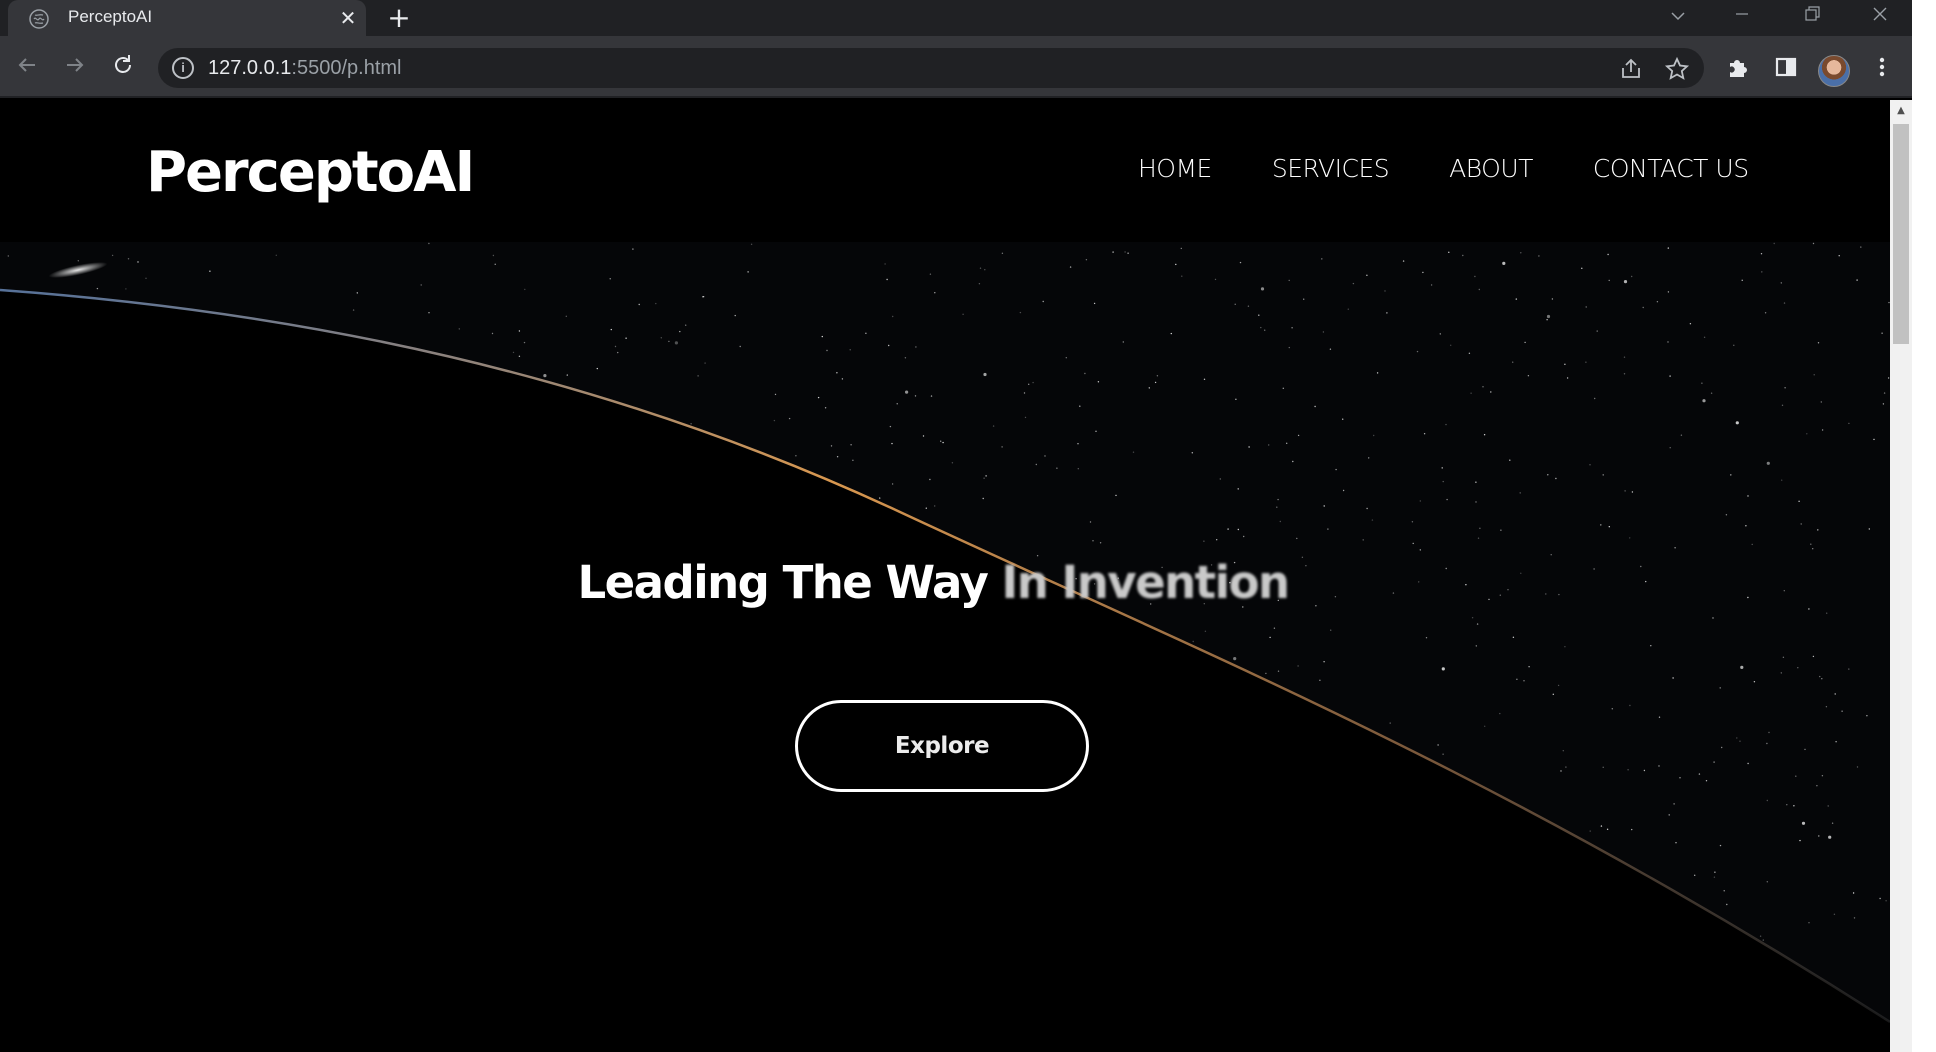 The image size is (1936, 1052). Describe the element at coordinates (27, 65) in the screenshot. I see `back-icon` at that location.